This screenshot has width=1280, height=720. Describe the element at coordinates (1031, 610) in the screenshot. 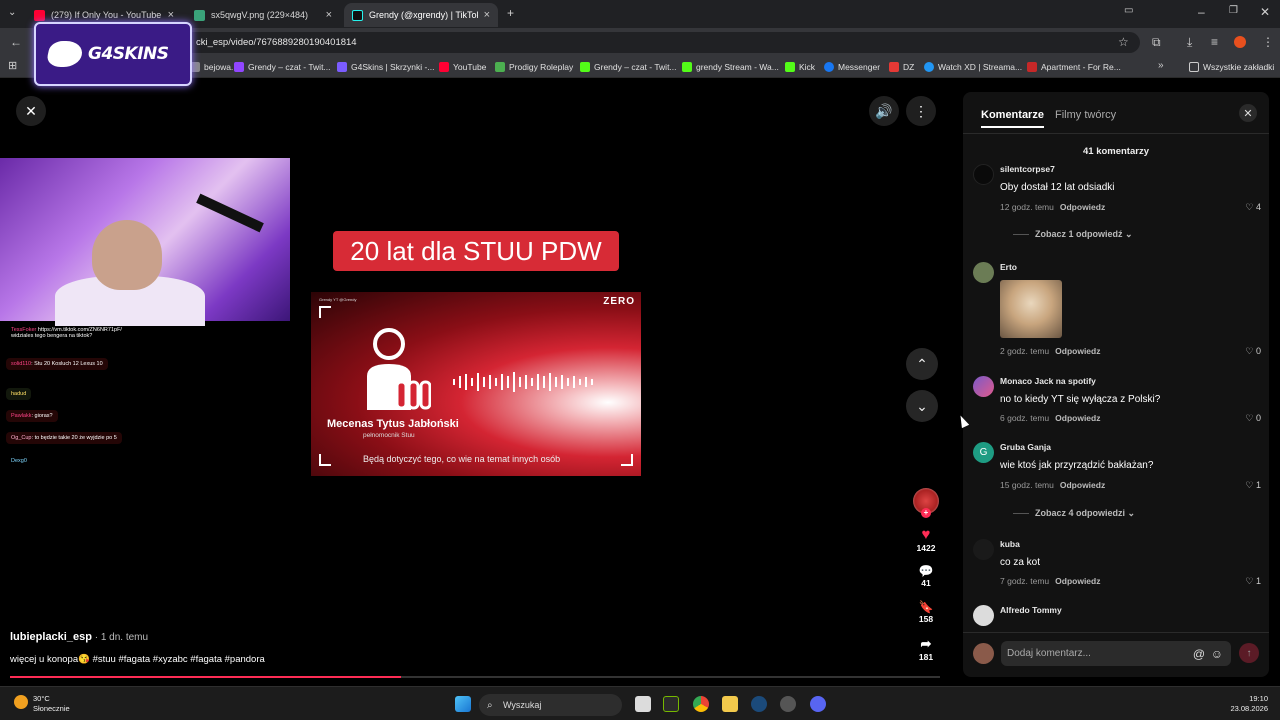

I see `comment-username: Alfredo Tommy` at that location.